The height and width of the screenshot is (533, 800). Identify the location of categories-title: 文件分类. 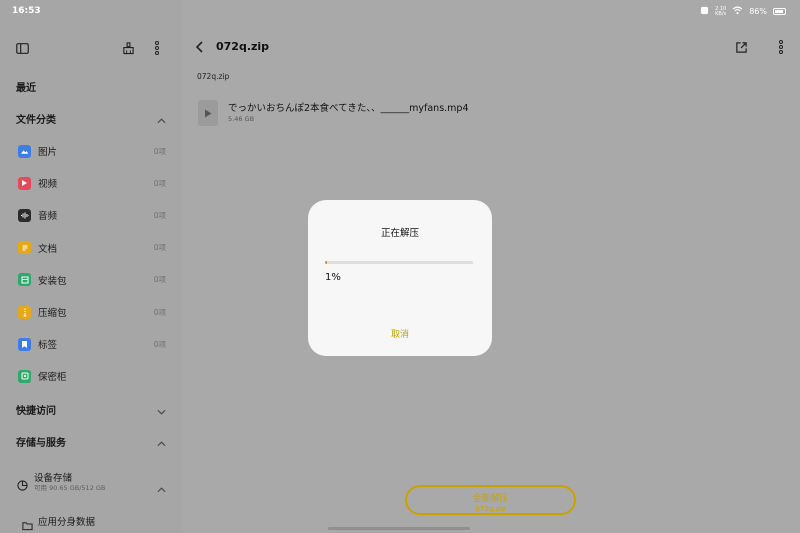
(36, 120).